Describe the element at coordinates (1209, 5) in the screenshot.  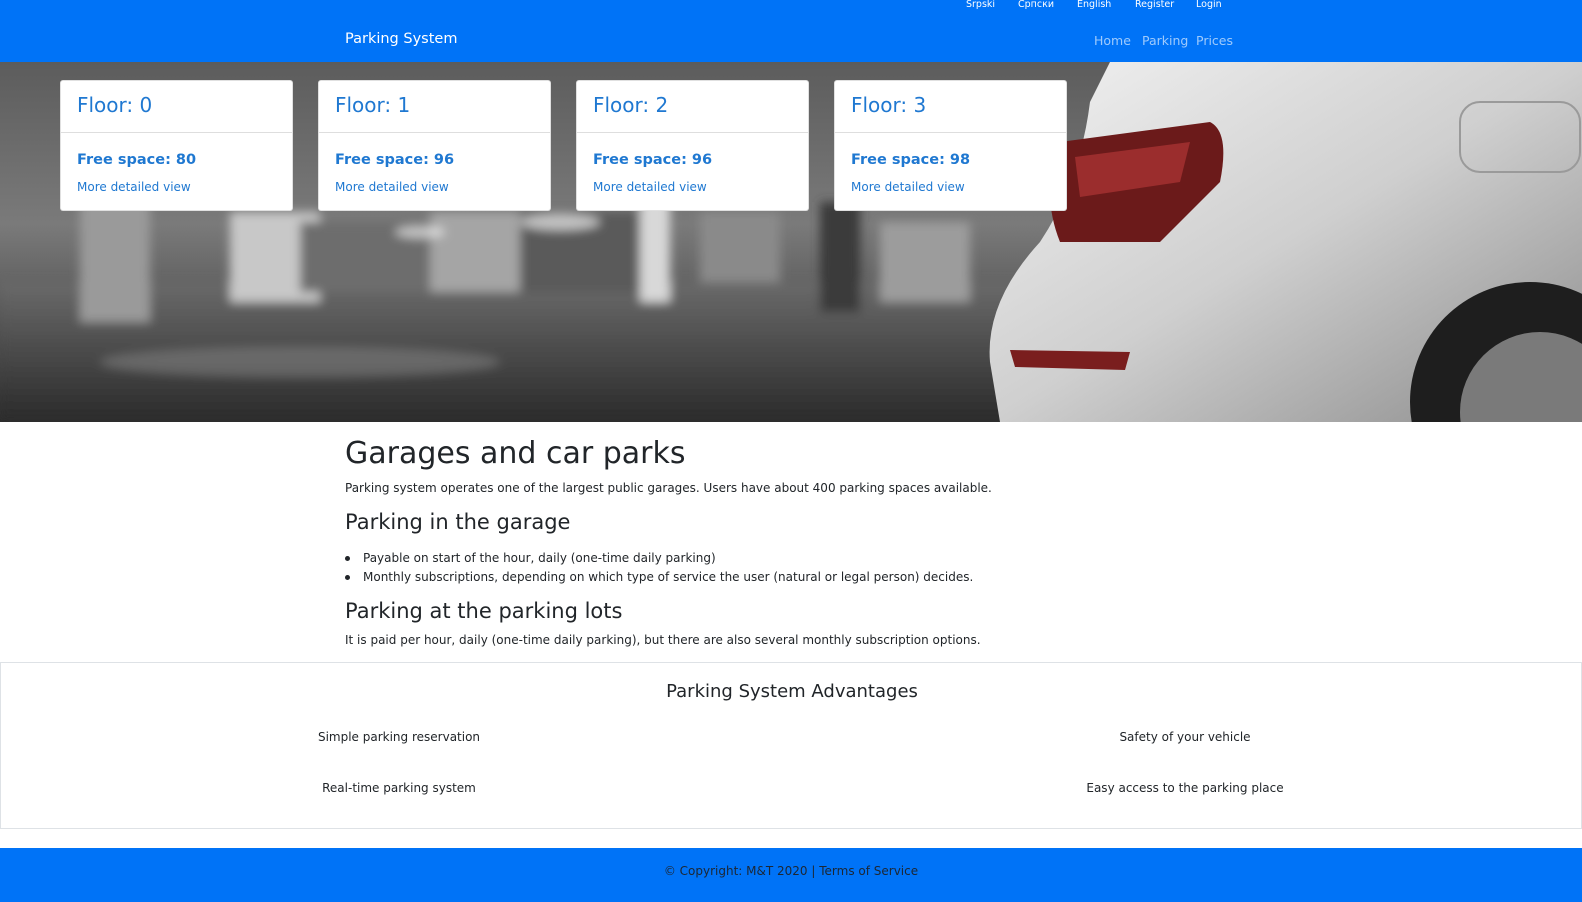
I see `login-link: Login` at that location.